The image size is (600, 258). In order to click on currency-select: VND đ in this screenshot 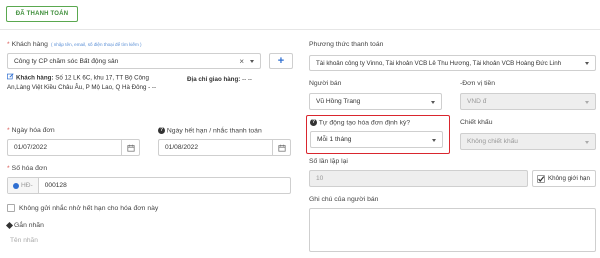, I will do `click(528, 101)`.